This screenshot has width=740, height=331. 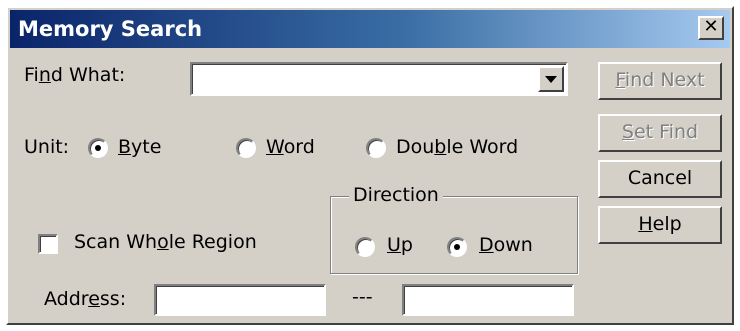 I want to click on dialog-title: Memory Search, so click(x=110, y=29).